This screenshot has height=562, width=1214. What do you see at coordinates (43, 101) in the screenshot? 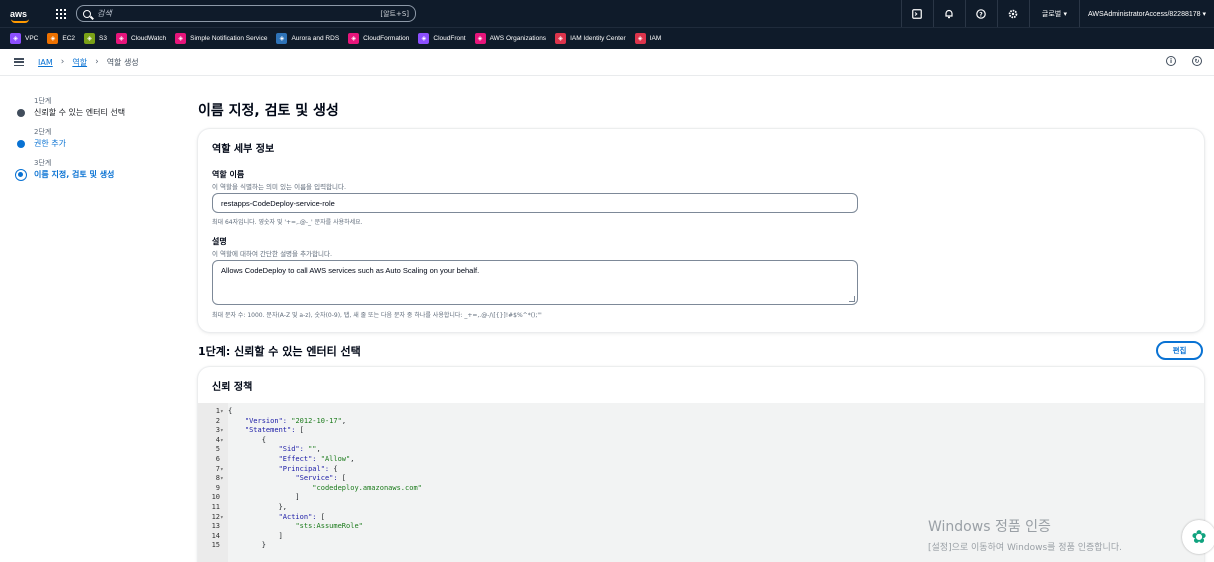
I see `step-number: 1단계` at bounding box center [43, 101].